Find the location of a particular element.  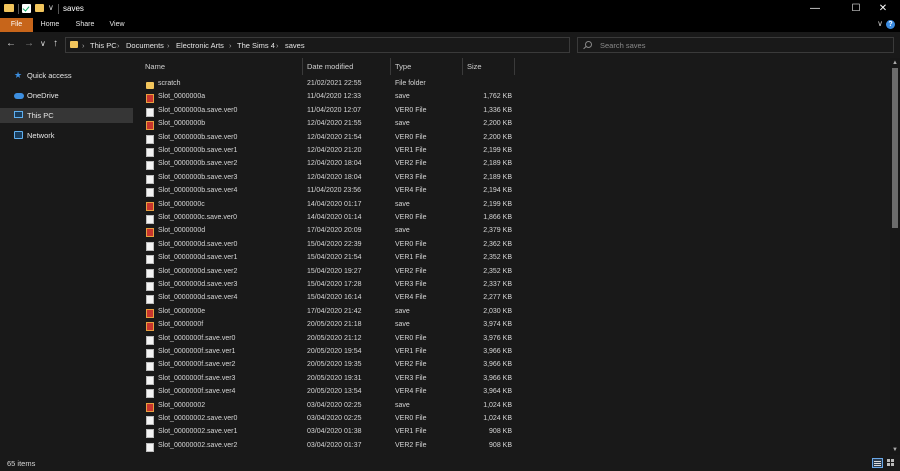

file-size: 2,362 KB is located at coordinates (497, 244).